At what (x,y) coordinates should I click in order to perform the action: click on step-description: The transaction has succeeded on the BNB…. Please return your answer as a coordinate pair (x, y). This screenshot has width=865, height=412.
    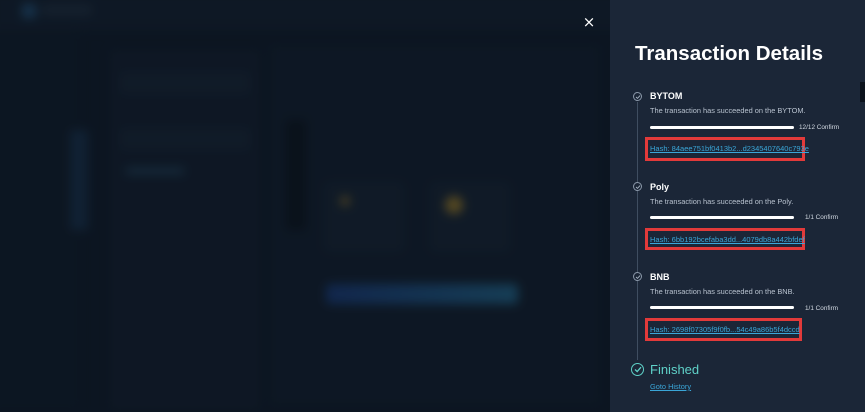
    Looking at the image, I should click on (722, 291).